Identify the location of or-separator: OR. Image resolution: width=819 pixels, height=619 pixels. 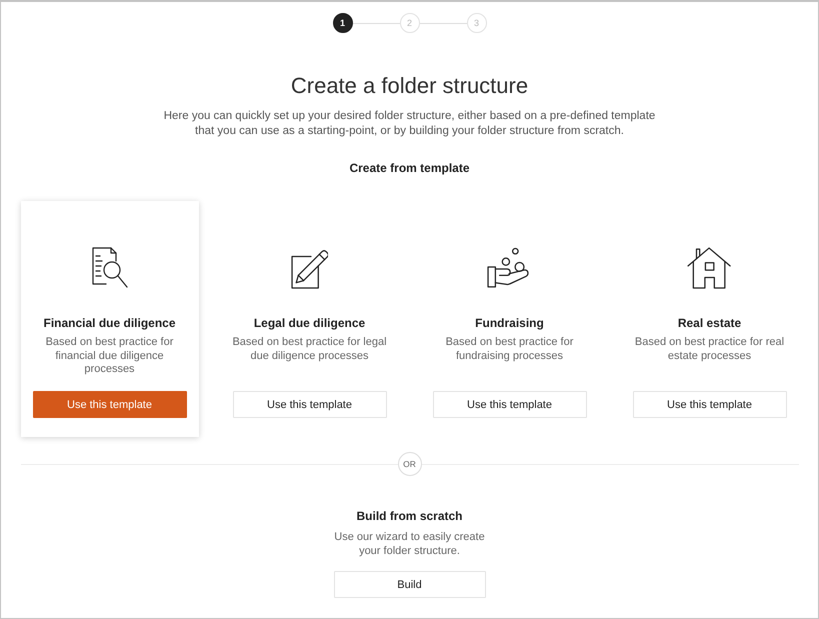
(410, 464).